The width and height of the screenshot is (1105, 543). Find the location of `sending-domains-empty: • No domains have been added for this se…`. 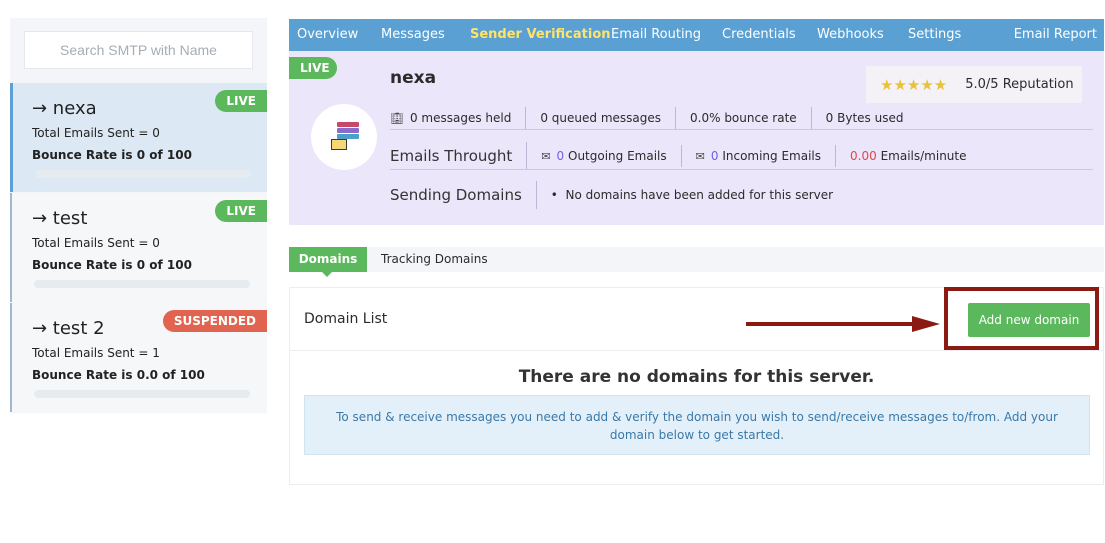

sending-domains-empty: • No domains have been added for this se… is located at coordinates (692, 195).